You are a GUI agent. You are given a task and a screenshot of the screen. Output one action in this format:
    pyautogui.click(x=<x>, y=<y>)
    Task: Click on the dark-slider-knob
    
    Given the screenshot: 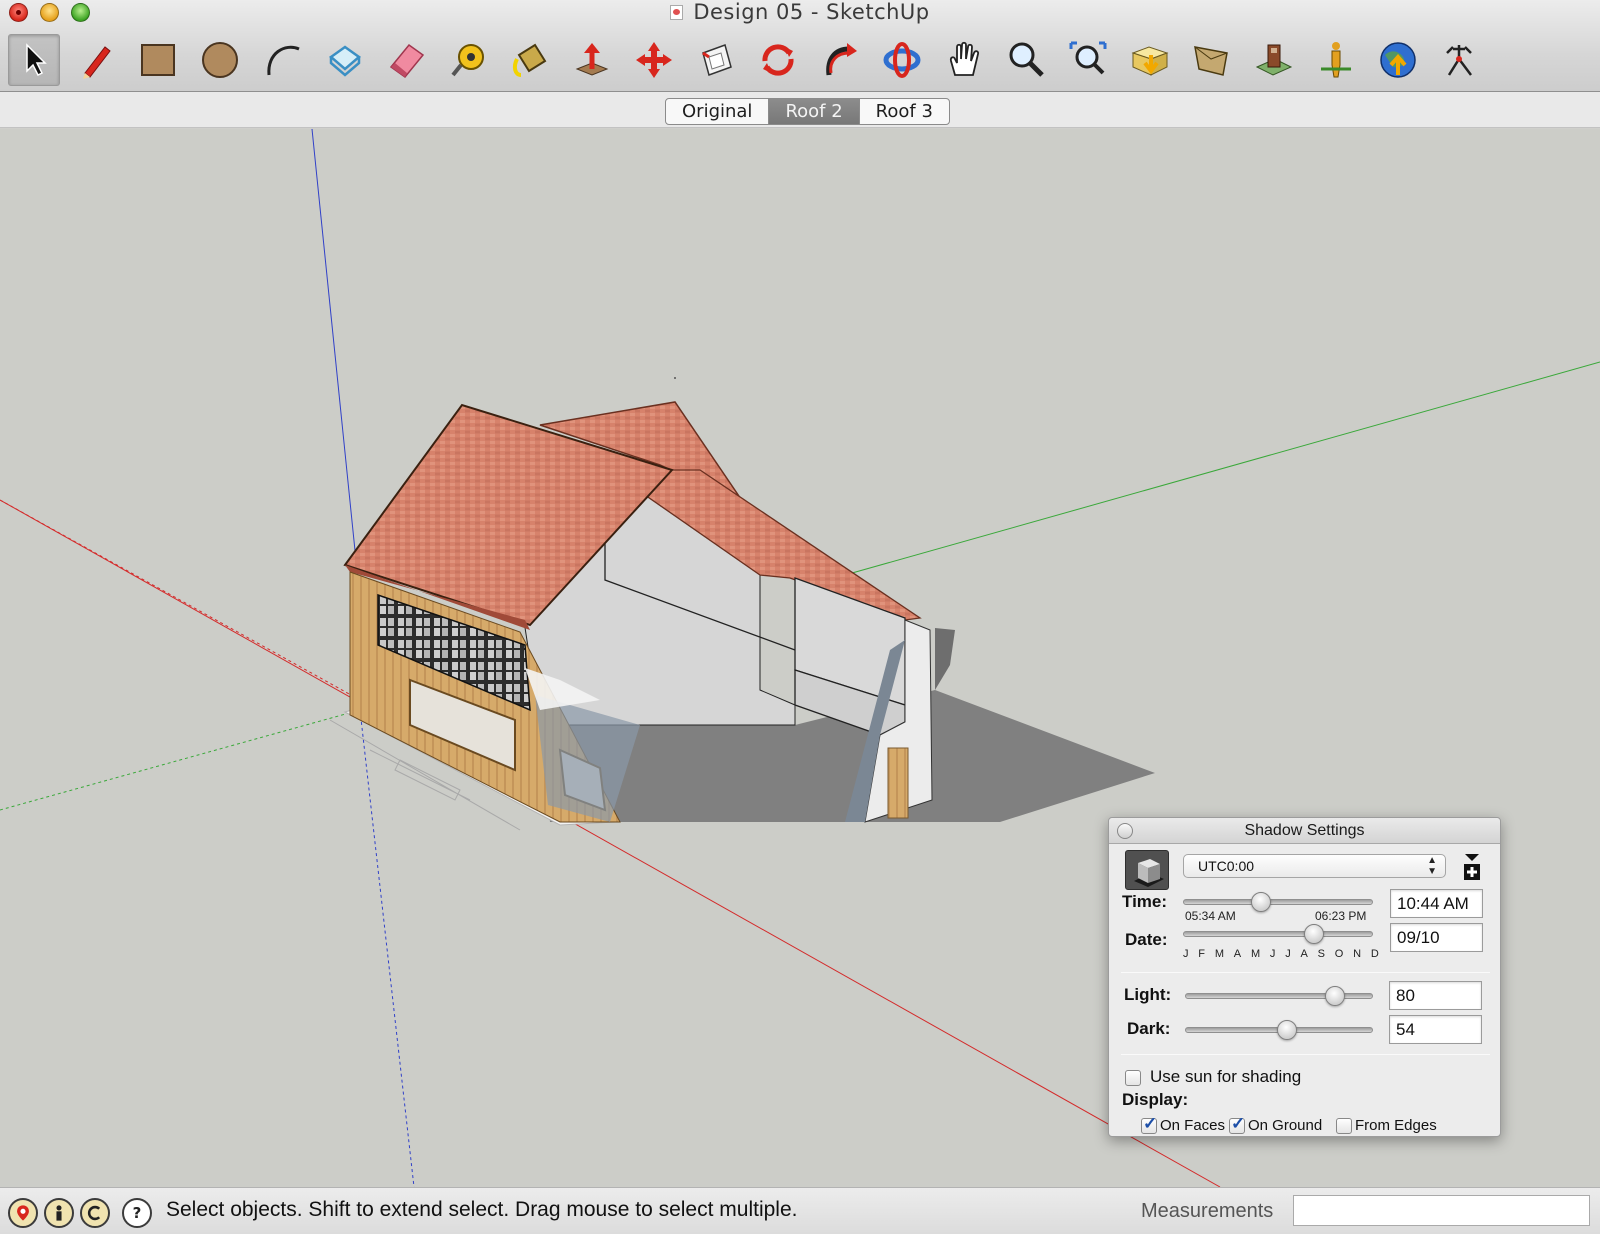 What is the action you would take?
    pyautogui.click(x=1286, y=1030)
    